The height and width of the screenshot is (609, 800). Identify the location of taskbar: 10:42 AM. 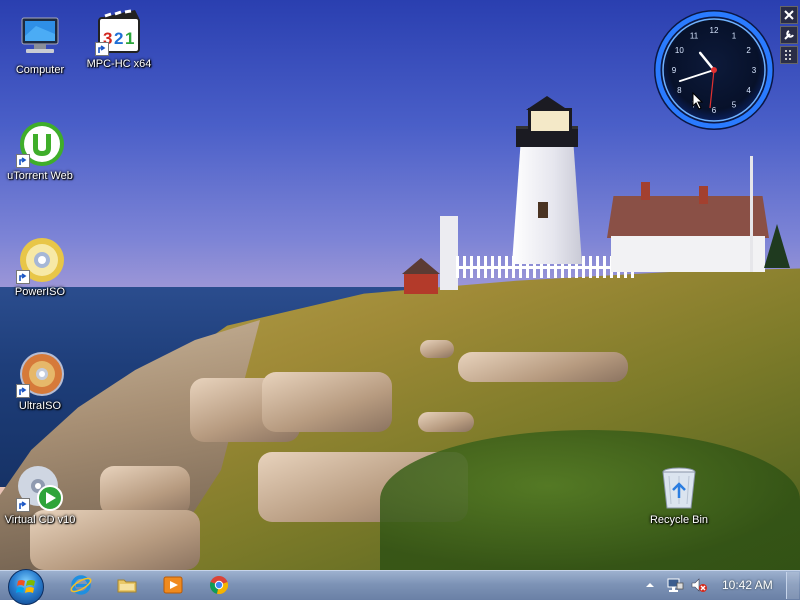
(400, 587).